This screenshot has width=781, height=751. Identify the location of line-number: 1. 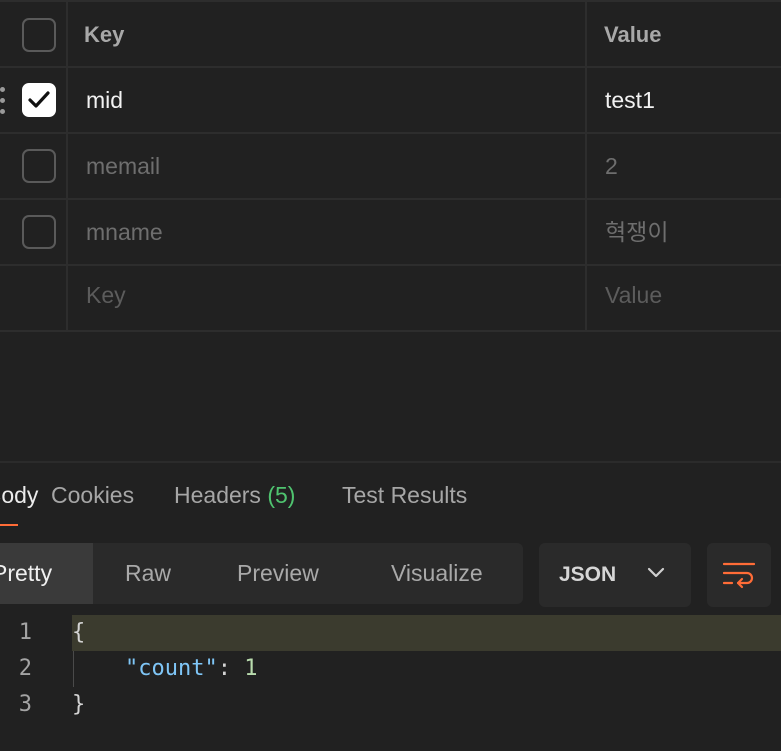
(25, 632).